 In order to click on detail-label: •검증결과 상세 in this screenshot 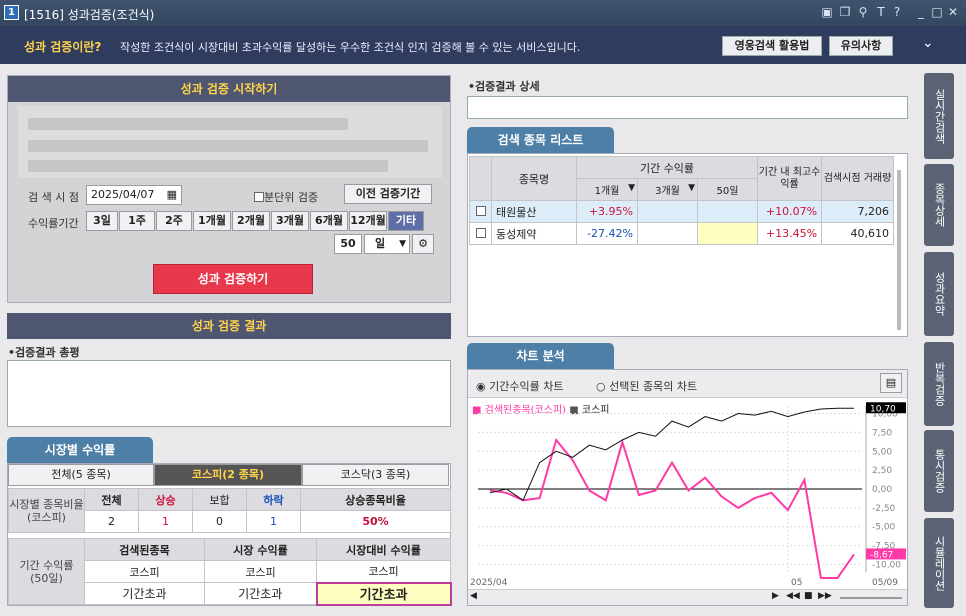, I will do `click(504, 86)`.